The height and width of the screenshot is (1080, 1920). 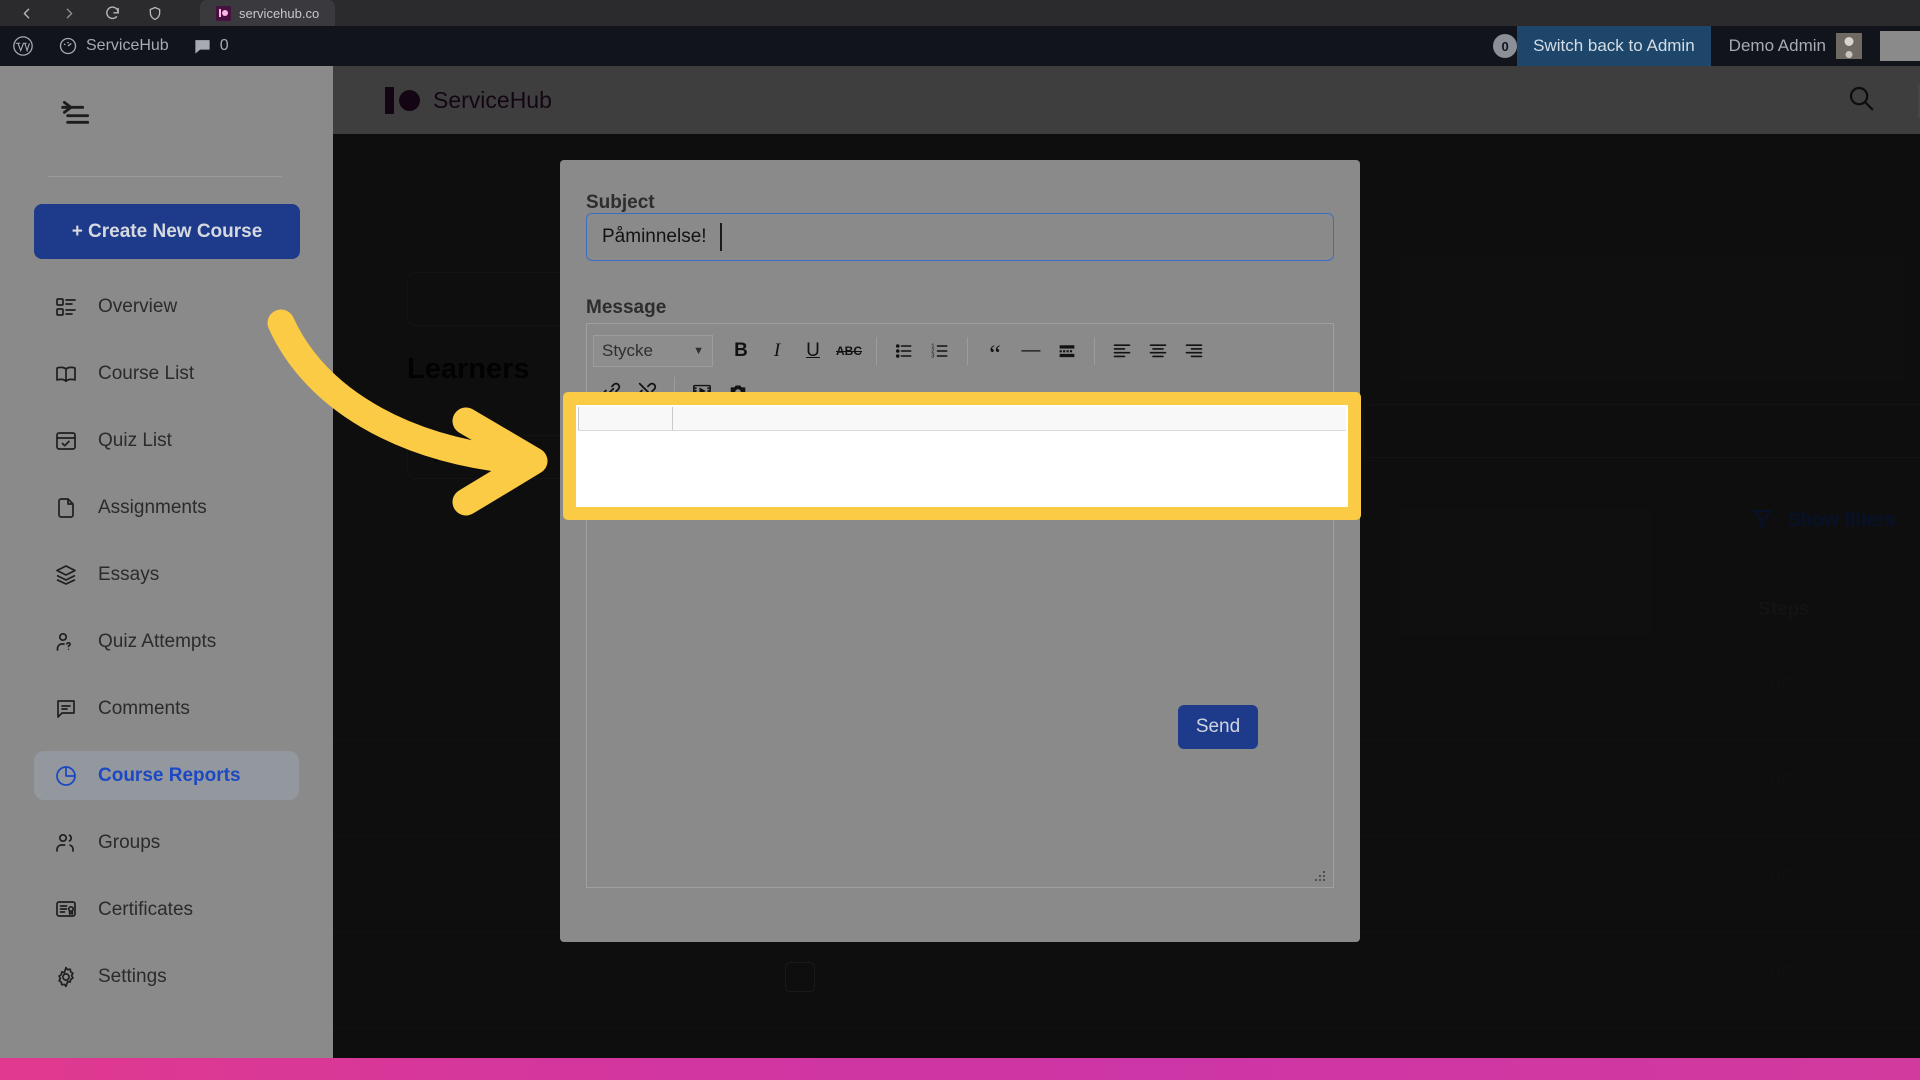 What do you see at coordinates (166, 842) in the screenshot?
I see `sidebar-item-groups: Groups` at bounding box center [166, 842].